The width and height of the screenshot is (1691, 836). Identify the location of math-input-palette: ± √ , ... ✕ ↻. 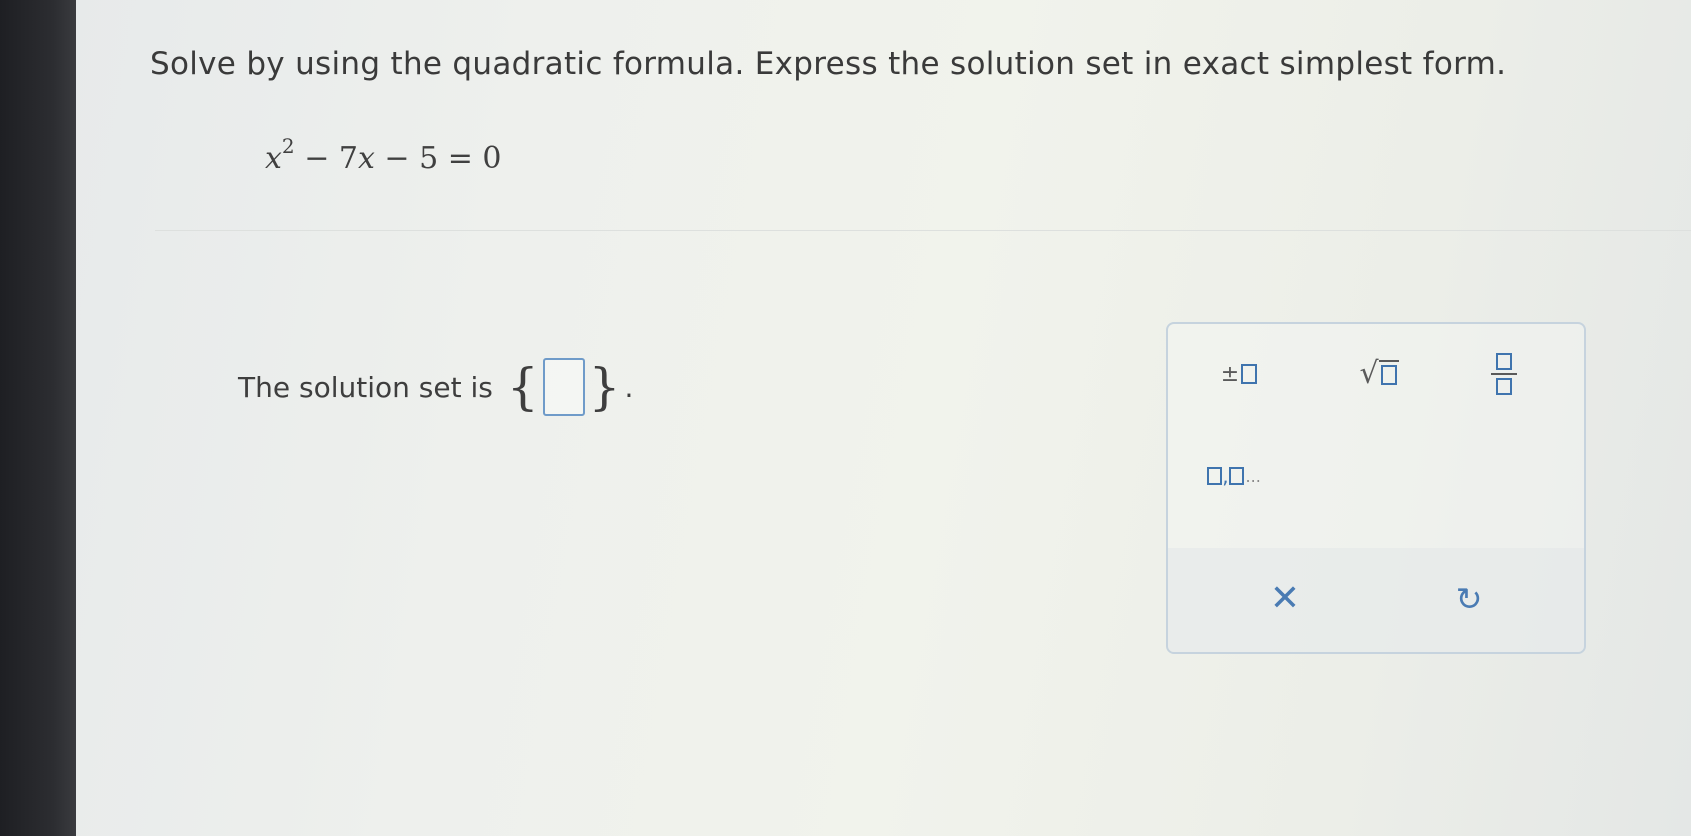
(1376, 488).